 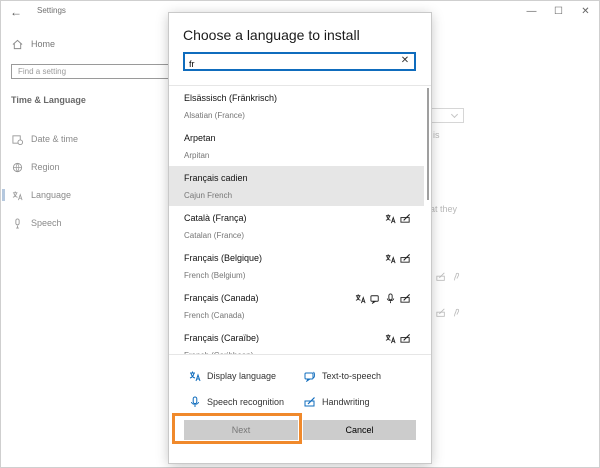 What do you see at coordinates (214, 115) in the screenshot?
I see `language-english-name: Alsatian (France)` at bounding box center [214, 115].